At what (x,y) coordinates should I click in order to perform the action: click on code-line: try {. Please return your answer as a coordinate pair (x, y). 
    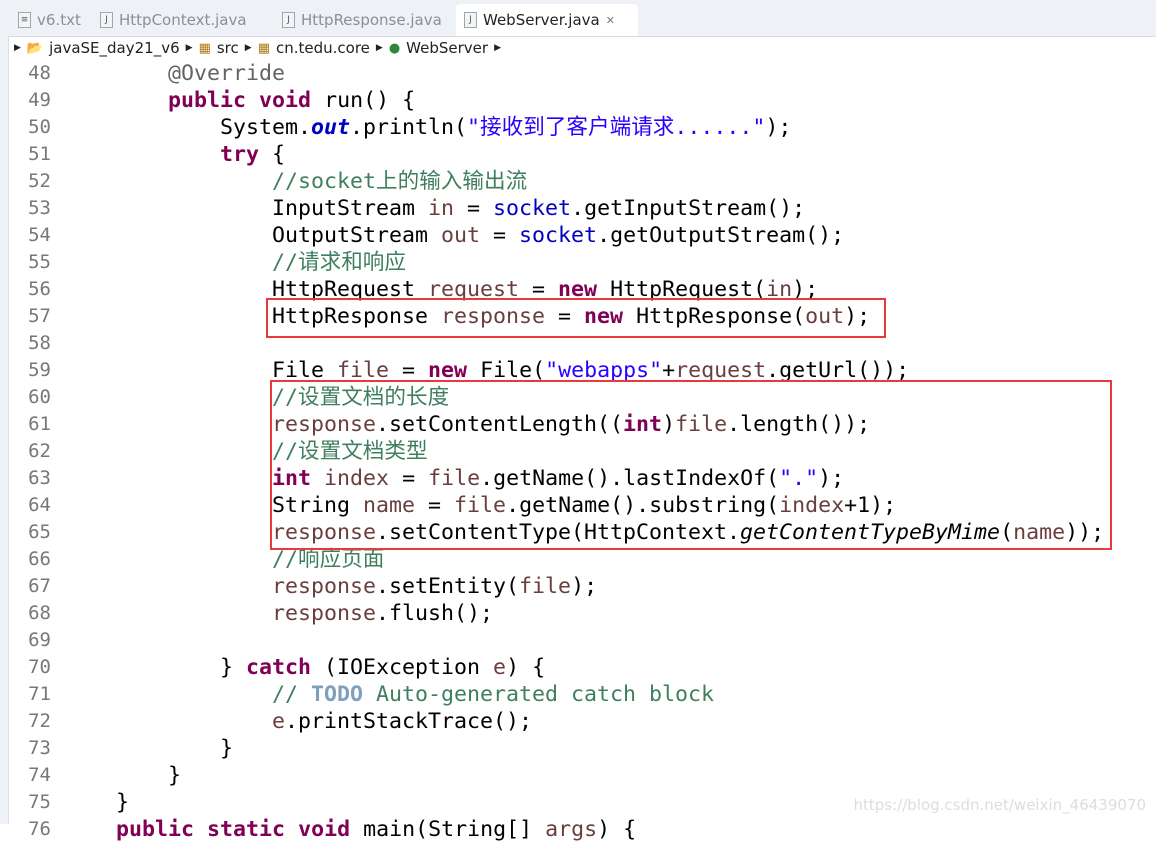
    Looking at the image, I should click on (174, 154).